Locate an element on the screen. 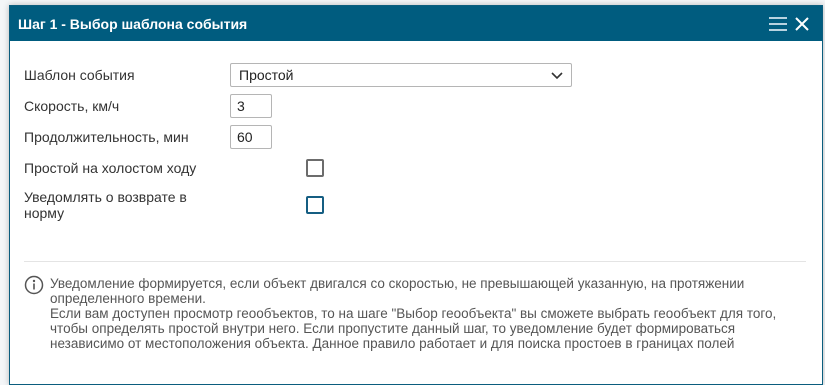 The width and height of the screenshot is (825, 385). notify-return-row: Уведомлять о возврате в норму is located at coordinates (174, 205).